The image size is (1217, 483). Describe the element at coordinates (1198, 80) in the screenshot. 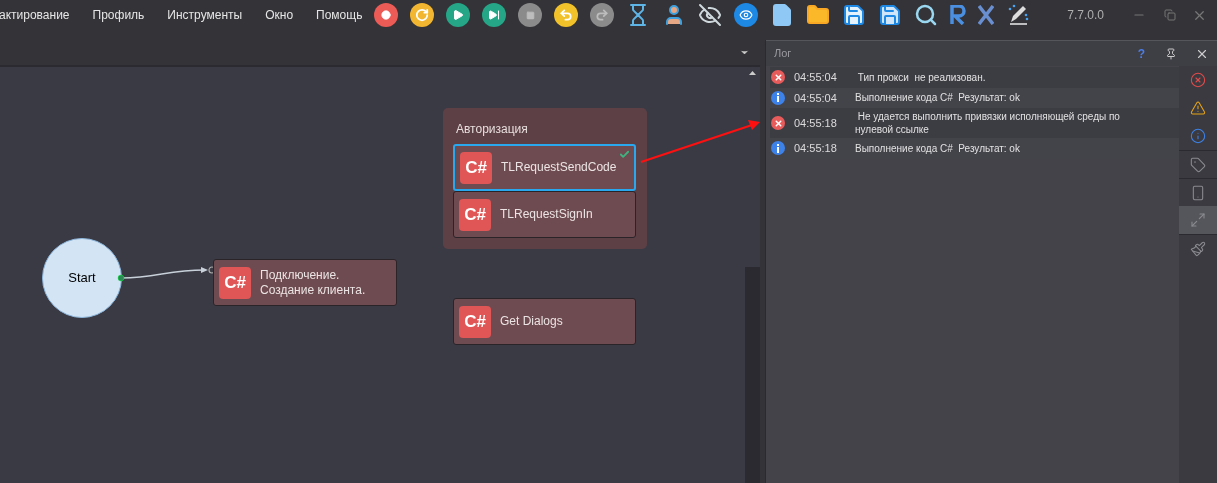

I see `error-filter-icon` at that location.